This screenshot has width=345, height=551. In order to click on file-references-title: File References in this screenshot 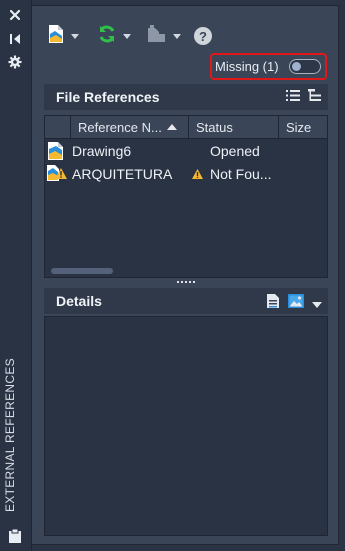, I will do `click(108, 97)`.